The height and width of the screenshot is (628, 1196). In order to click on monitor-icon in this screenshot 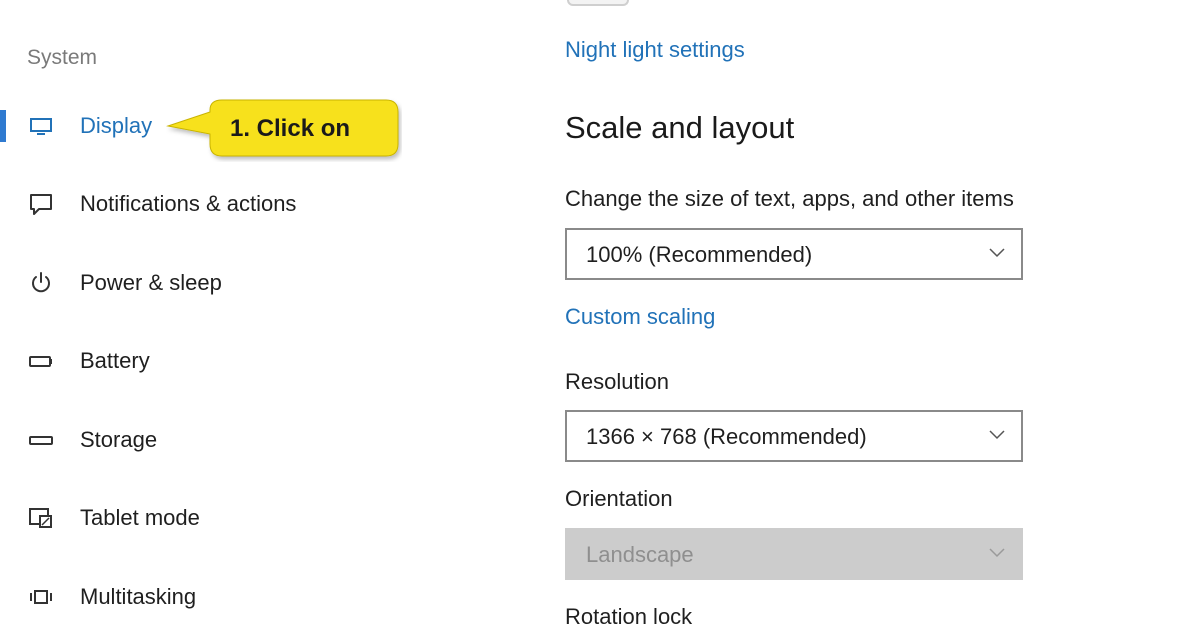, I will do `click(41, 126)`.